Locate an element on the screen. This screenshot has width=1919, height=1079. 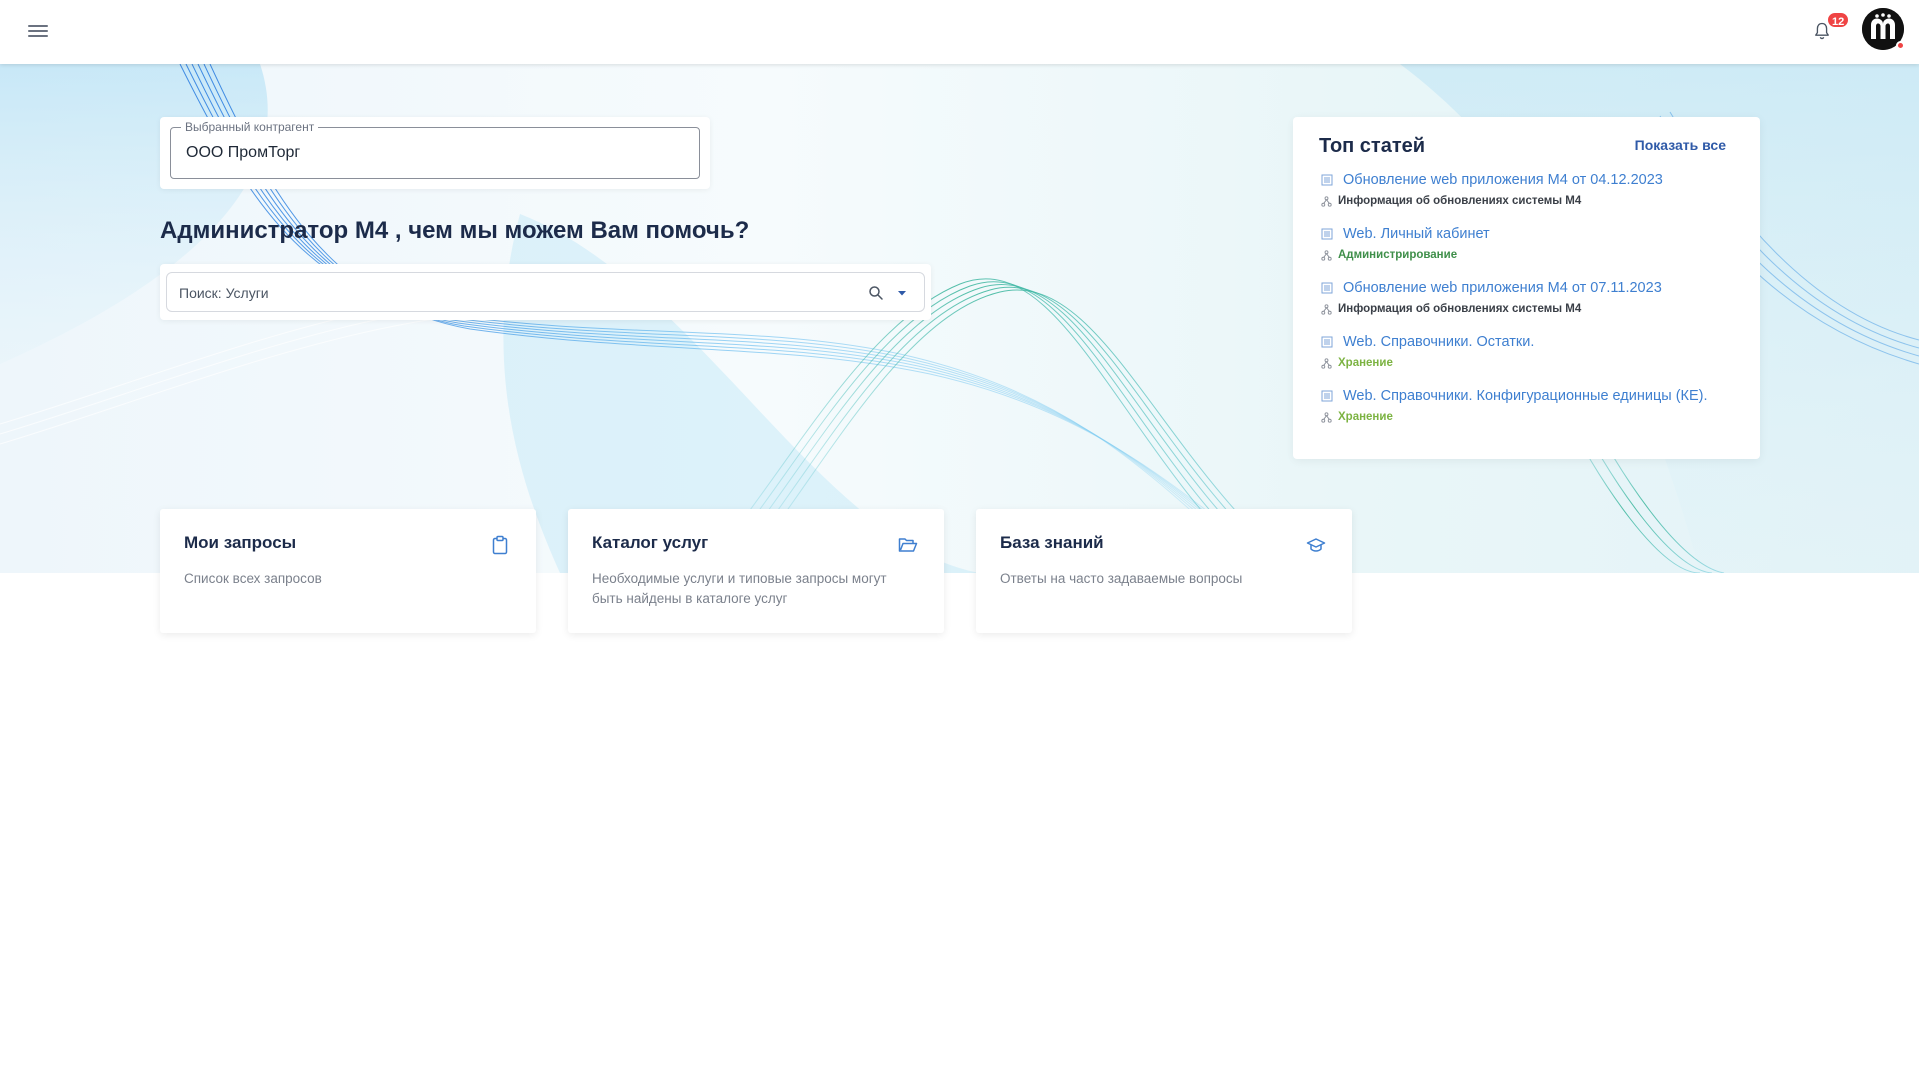
article-item: Web. Личный кабинет Администрирование is located at coordinates (1405, 243).